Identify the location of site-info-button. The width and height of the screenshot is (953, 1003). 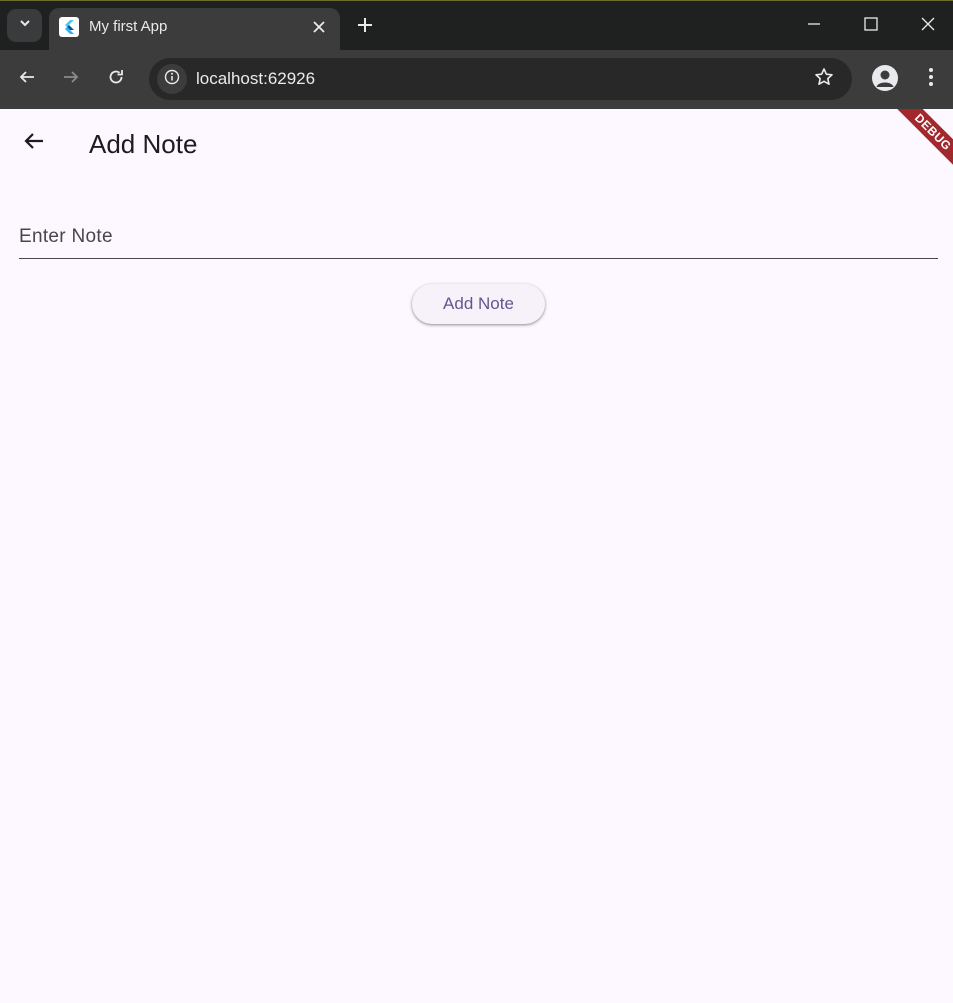
(172, 79).